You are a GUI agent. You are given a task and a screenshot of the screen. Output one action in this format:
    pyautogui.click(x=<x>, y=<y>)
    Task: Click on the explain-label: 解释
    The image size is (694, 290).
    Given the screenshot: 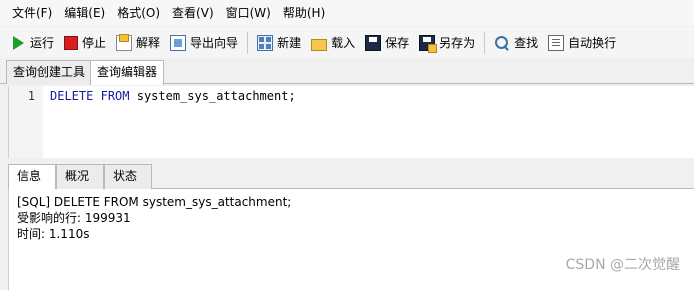 What is the action you would take?
    pyautogui.click(x=148, y=43)
    